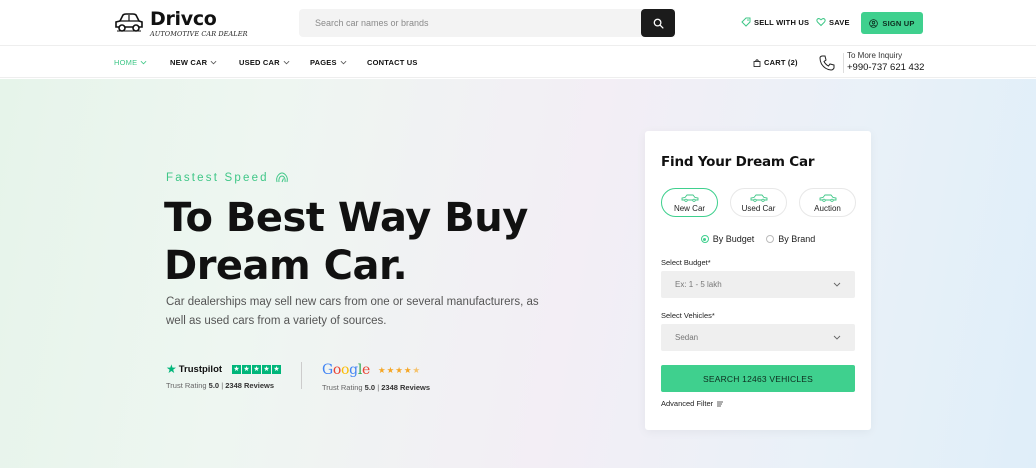  Describe the element at coordinates (746, 22) in the screenshot. I see `tag-icon` at that location.